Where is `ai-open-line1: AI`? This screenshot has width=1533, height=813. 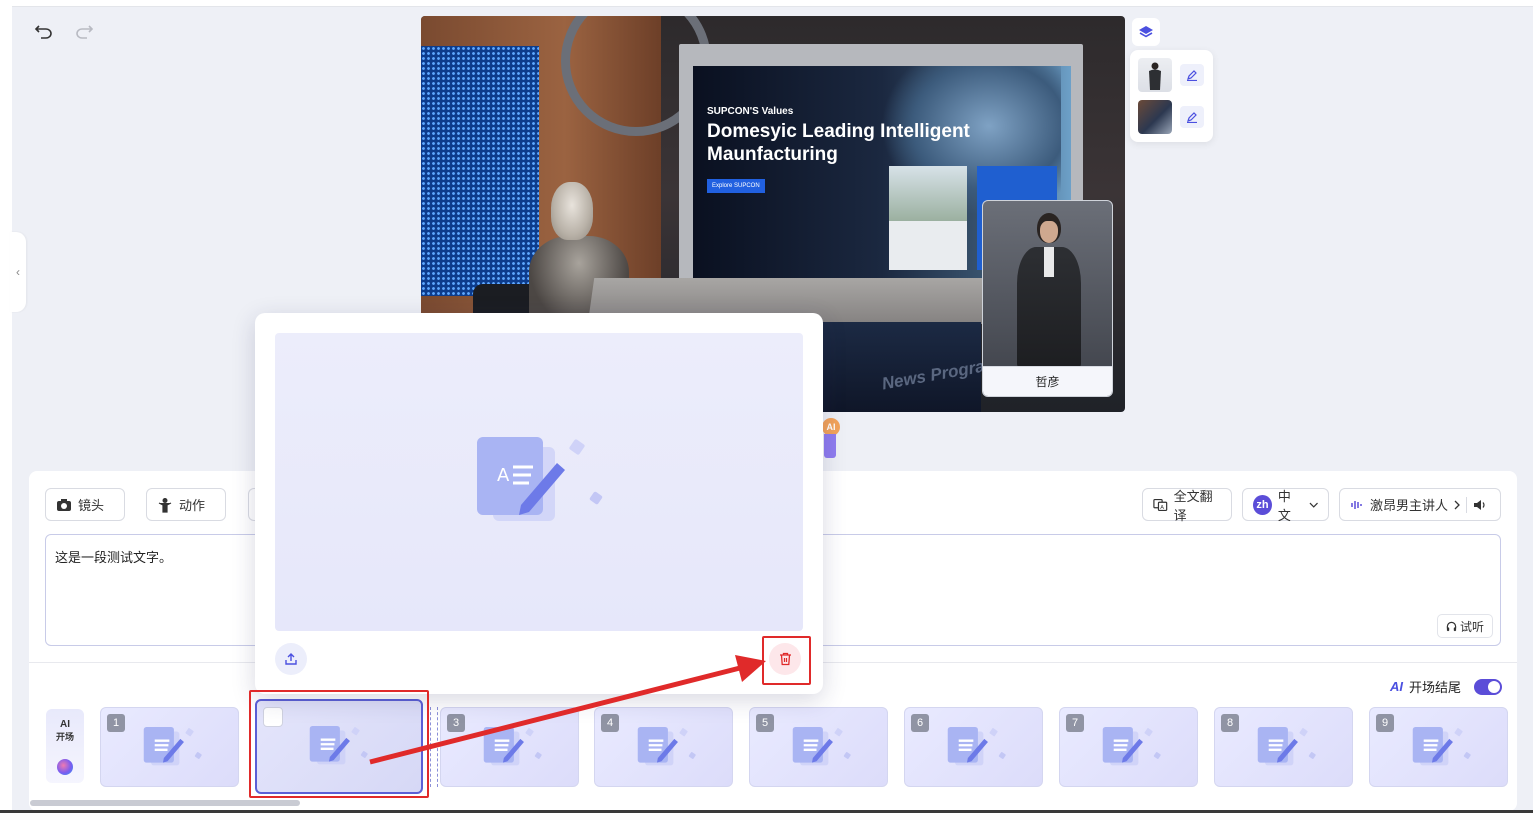
ai-open-line1: AI is located at coordinates (65, 724).